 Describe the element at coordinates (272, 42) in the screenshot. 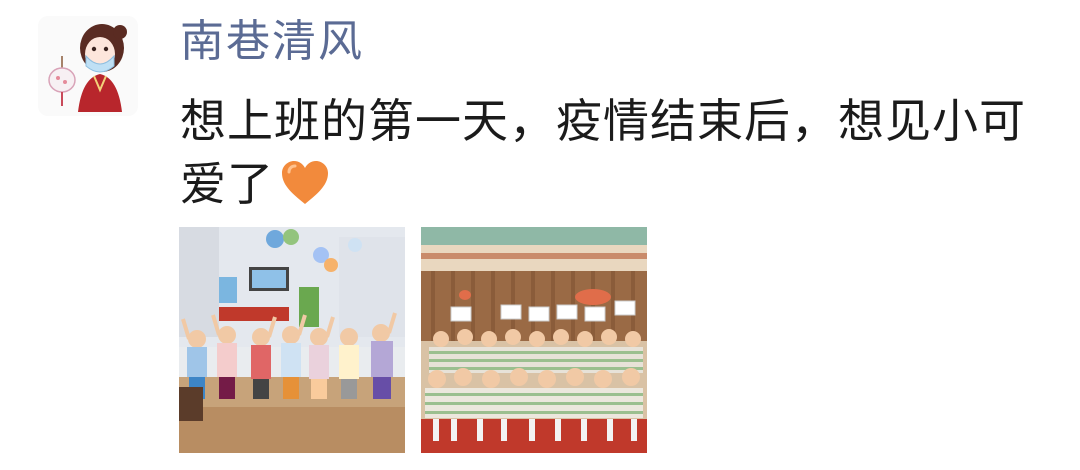

I see `username: 南巷清风` at that location.